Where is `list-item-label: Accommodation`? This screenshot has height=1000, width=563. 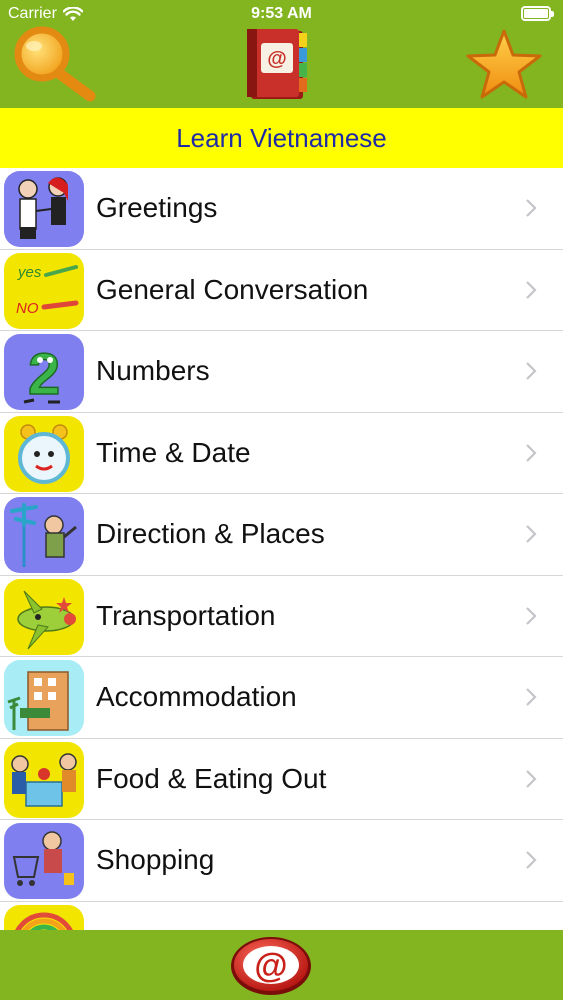
list-item-label: Accommodation is located at coordinates (196, 697).